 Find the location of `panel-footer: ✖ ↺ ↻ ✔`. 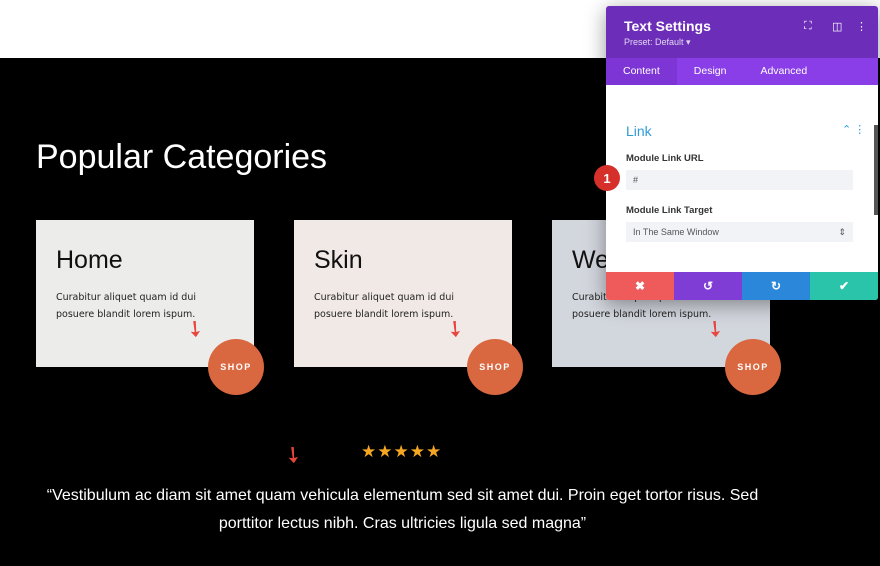

panel-footer: ✖ ↺ ↻ ✔ is located at coordinates (742, 286).